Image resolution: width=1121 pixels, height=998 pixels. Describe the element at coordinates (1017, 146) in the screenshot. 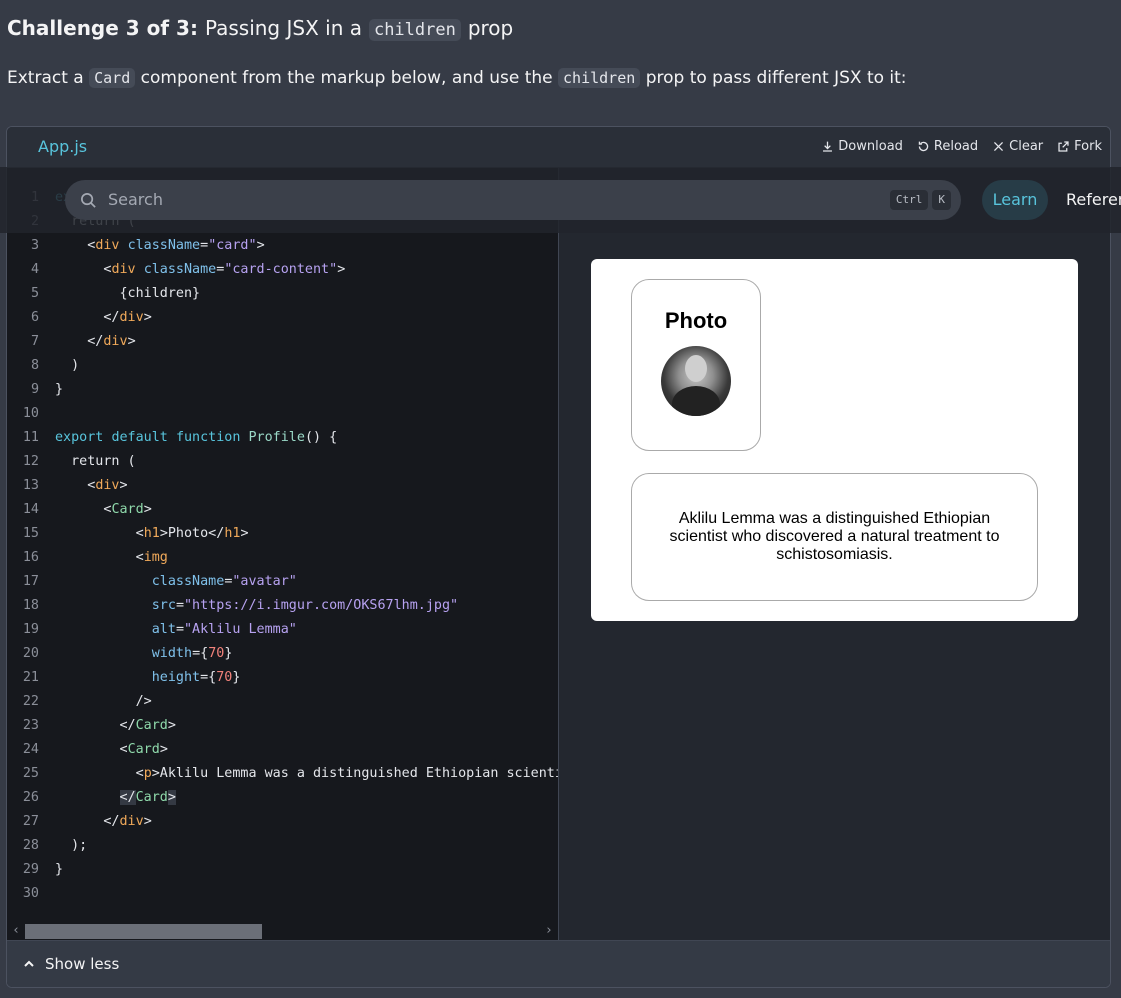

I see `clear-button: Clear` at that location.